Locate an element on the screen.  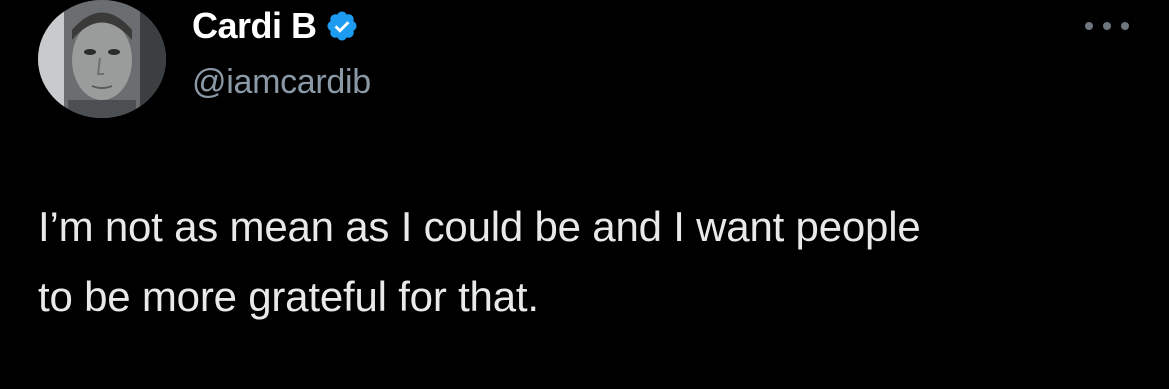
tweet-text-line: to be more grateful for that. is located at coordinates (288, 296).